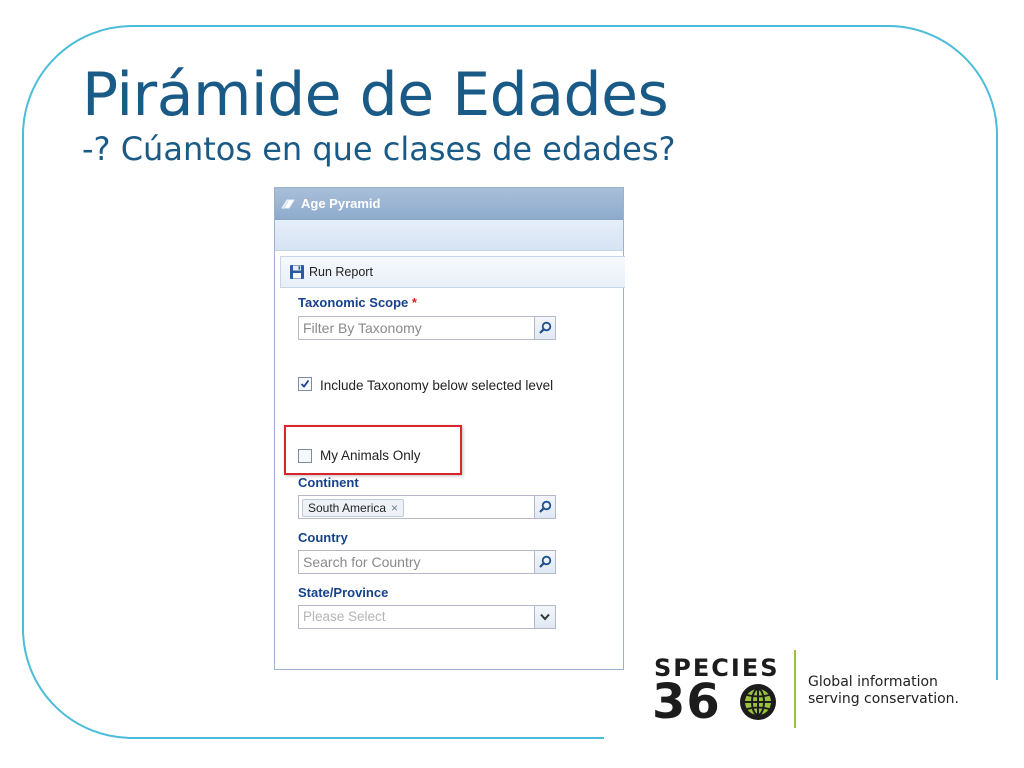  What do you see at coordinates (394, 508) in the screenshot?
I see `remove-tag-icon: ×` at bounding box center [394, 508].